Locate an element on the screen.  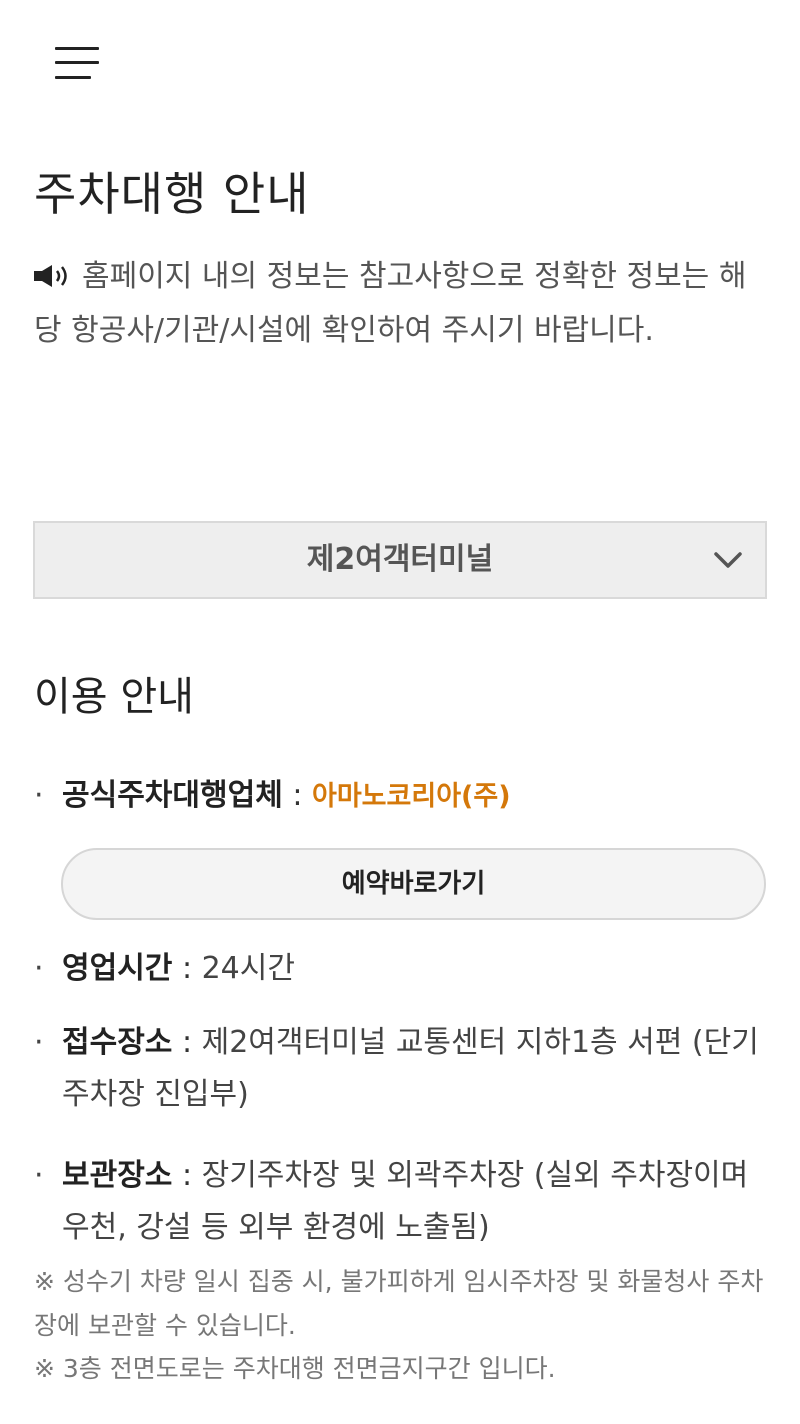
chevron-down-icon is located at coordinates (728, 560).